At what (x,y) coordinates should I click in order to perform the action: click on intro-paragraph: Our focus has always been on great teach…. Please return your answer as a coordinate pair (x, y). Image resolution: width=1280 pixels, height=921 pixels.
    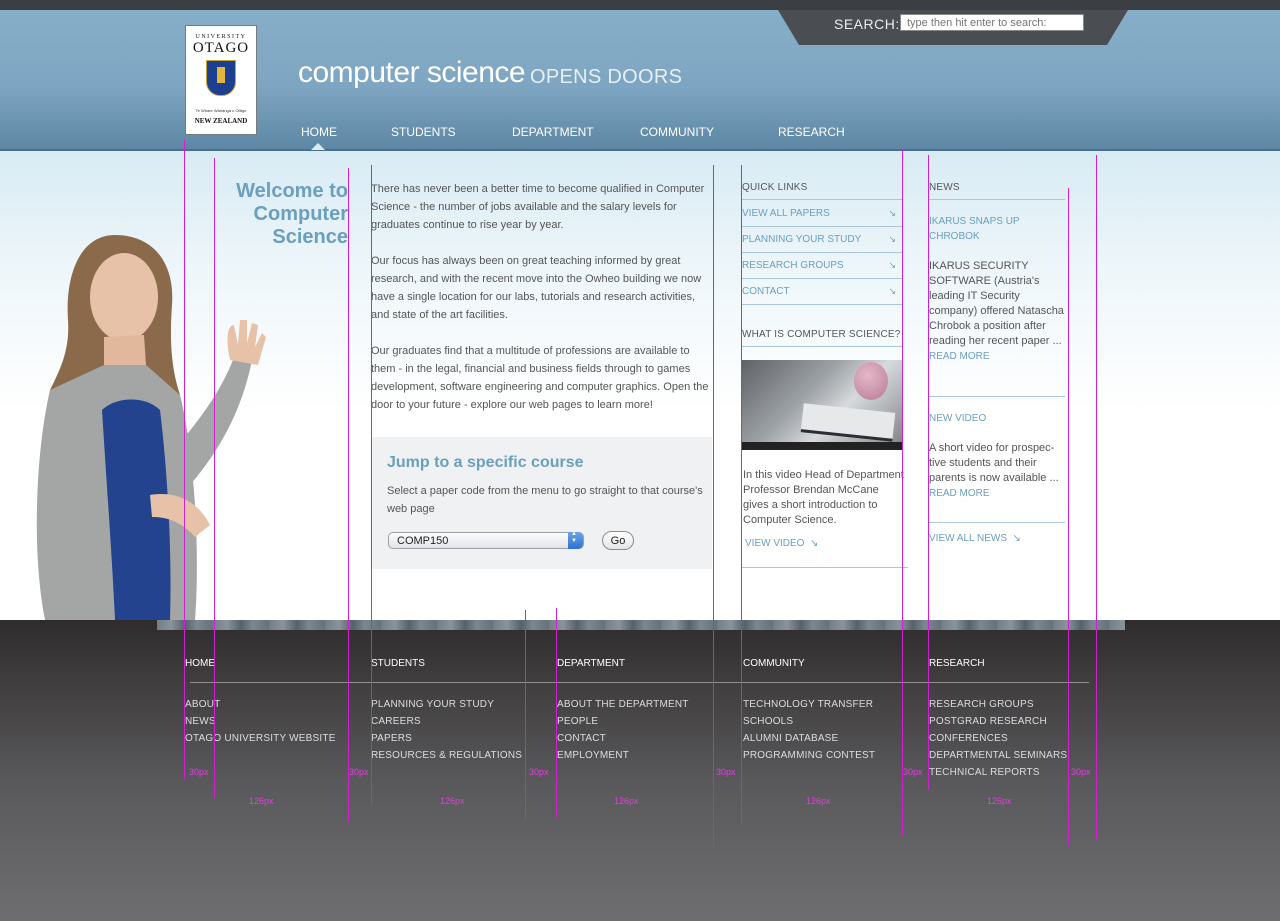
    Looking at the image, I should click on (536, 288).